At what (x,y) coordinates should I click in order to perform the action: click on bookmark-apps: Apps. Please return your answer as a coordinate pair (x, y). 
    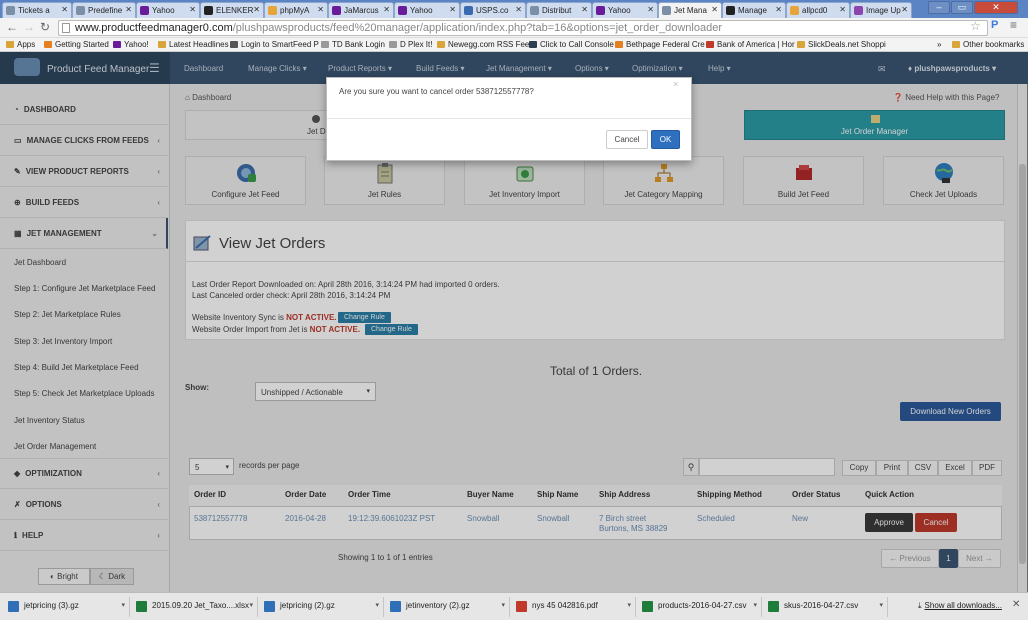
    Looking at the image, I should click on (20, 44).